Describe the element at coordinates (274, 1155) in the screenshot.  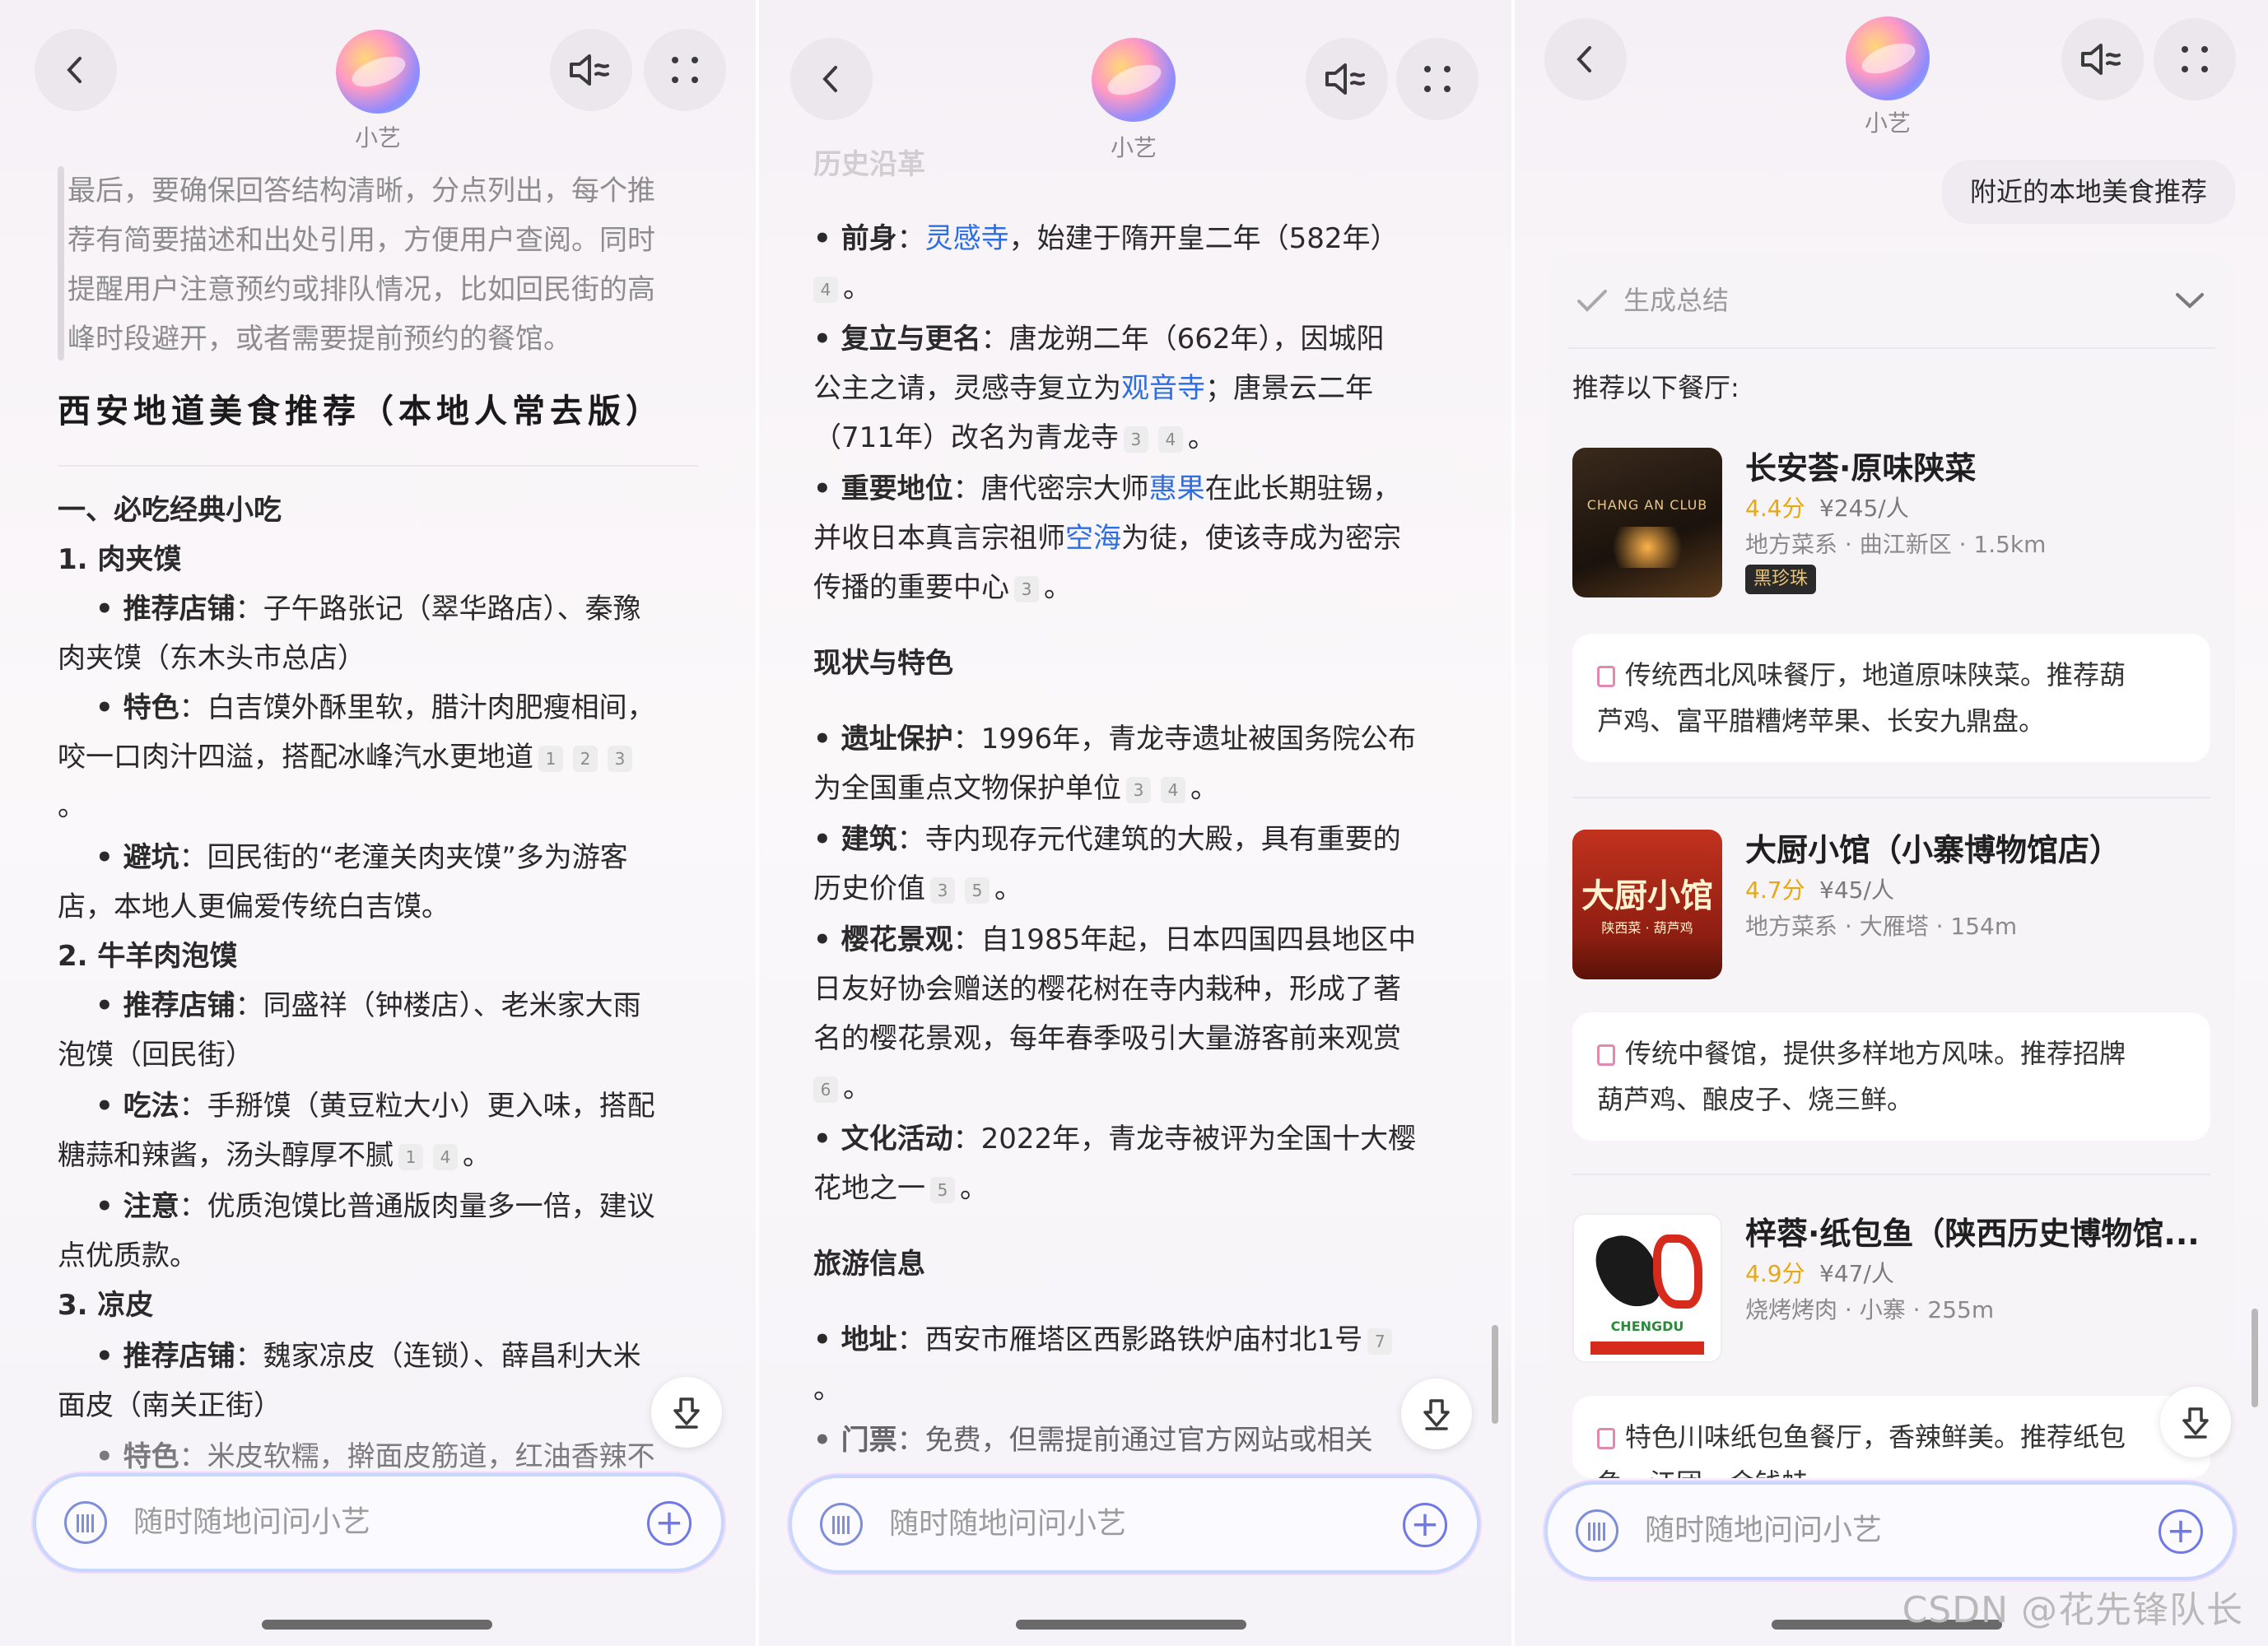
I see `text-line: 糖蒜和辣酱，汤头醇厚不腻 1 4。` at that location.